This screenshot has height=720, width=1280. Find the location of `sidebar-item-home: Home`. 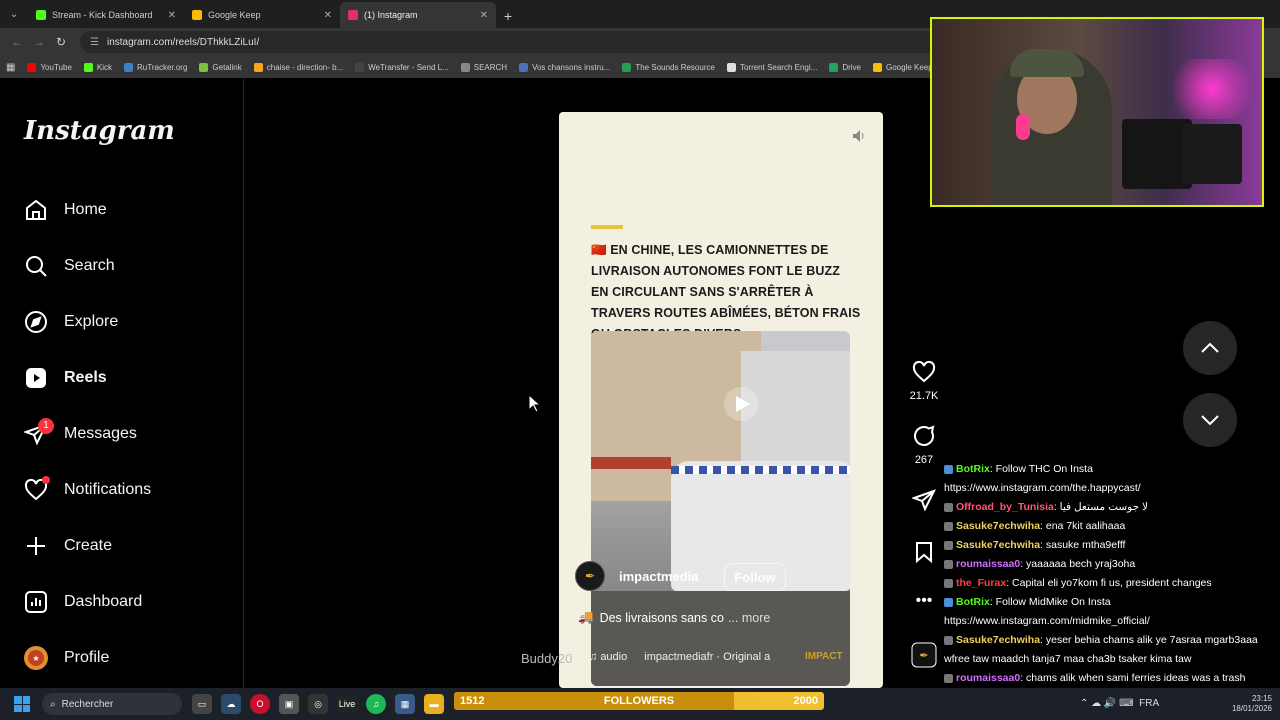

sidebar-item-home: Home is located at coordinates (65, 210).